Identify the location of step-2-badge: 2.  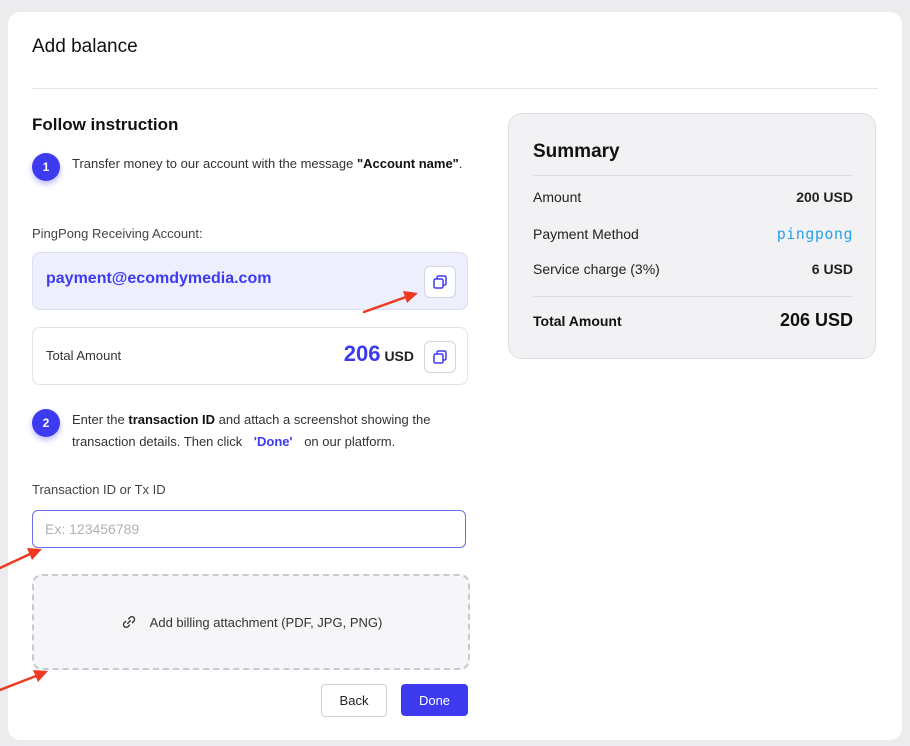
(46, 423).